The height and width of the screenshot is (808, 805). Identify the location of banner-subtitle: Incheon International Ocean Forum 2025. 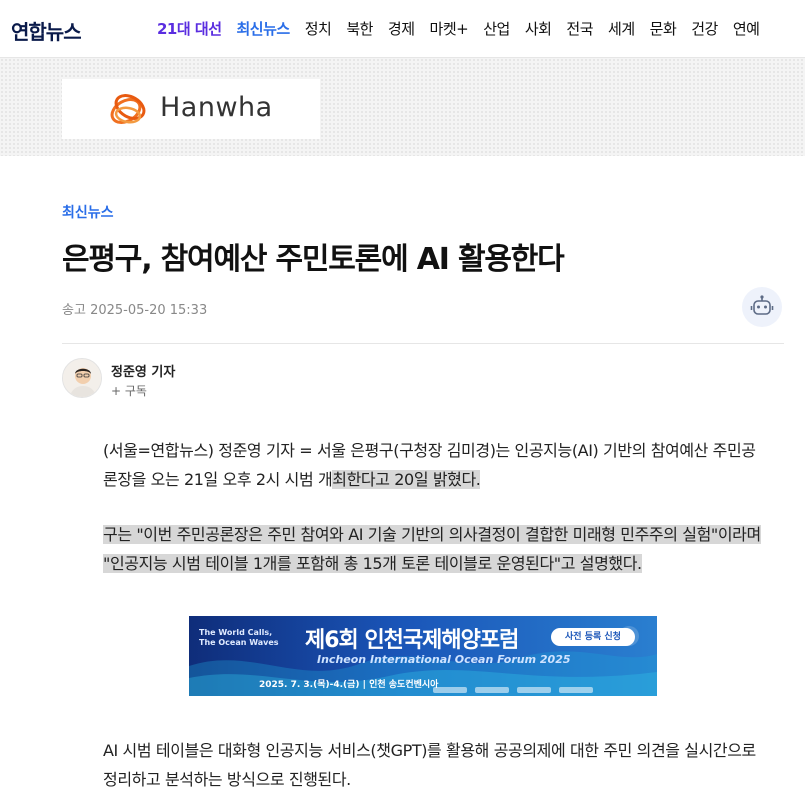
(444, 659).